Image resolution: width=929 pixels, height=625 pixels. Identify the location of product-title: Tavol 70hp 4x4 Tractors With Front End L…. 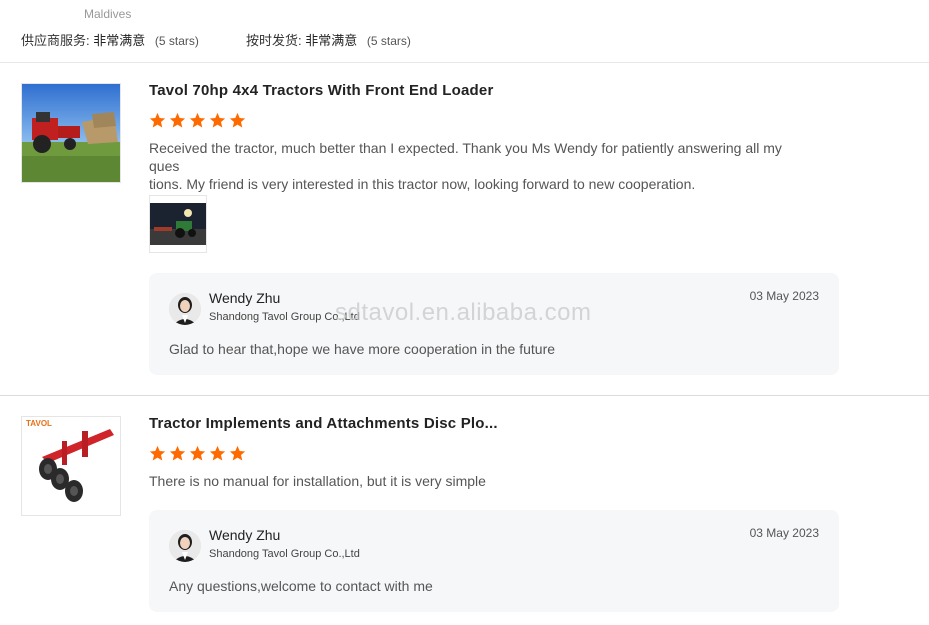
(321, 90).